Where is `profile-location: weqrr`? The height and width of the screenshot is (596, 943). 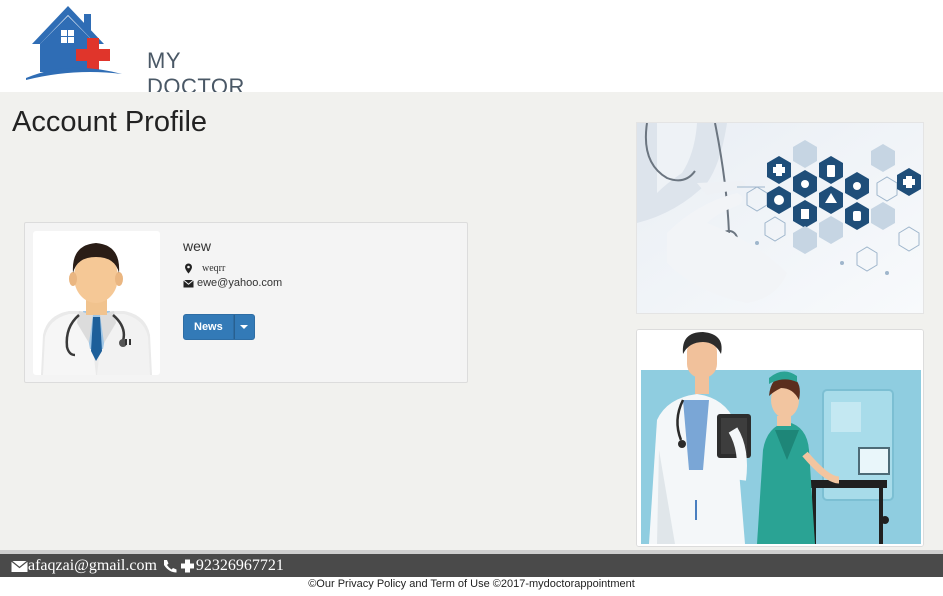
profile-location: weqrr is located at coordinates (204, 268).